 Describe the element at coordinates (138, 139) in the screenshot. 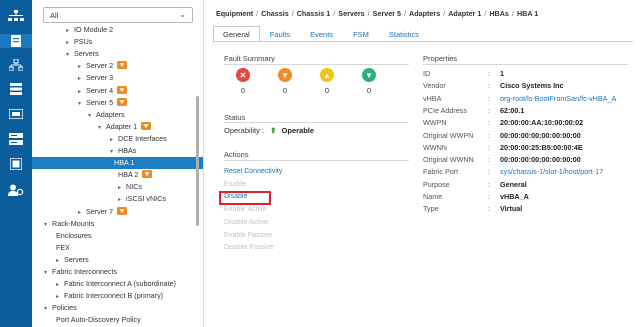

I see `tree-node: ▸ DCE Interfaces` at that location.